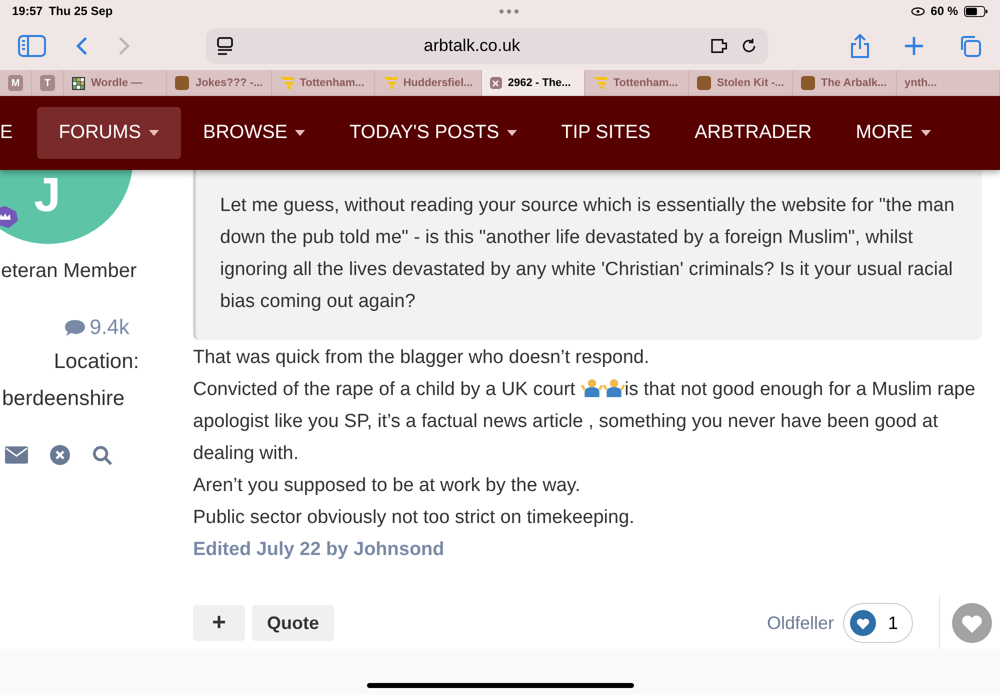 Image resolution: width=1000 pixels, height=695 pixels. What do you see at coordinates (82, 46) in the screenshot?
I see `back-icon` at bounding box center [82, 46].